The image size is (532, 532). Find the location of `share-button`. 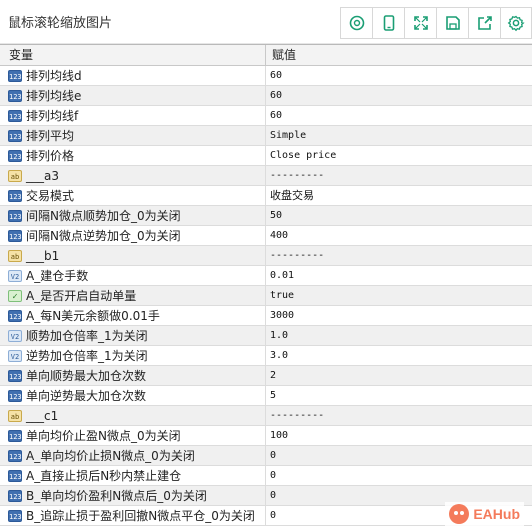

share-button is located at coordinates (484, 23).